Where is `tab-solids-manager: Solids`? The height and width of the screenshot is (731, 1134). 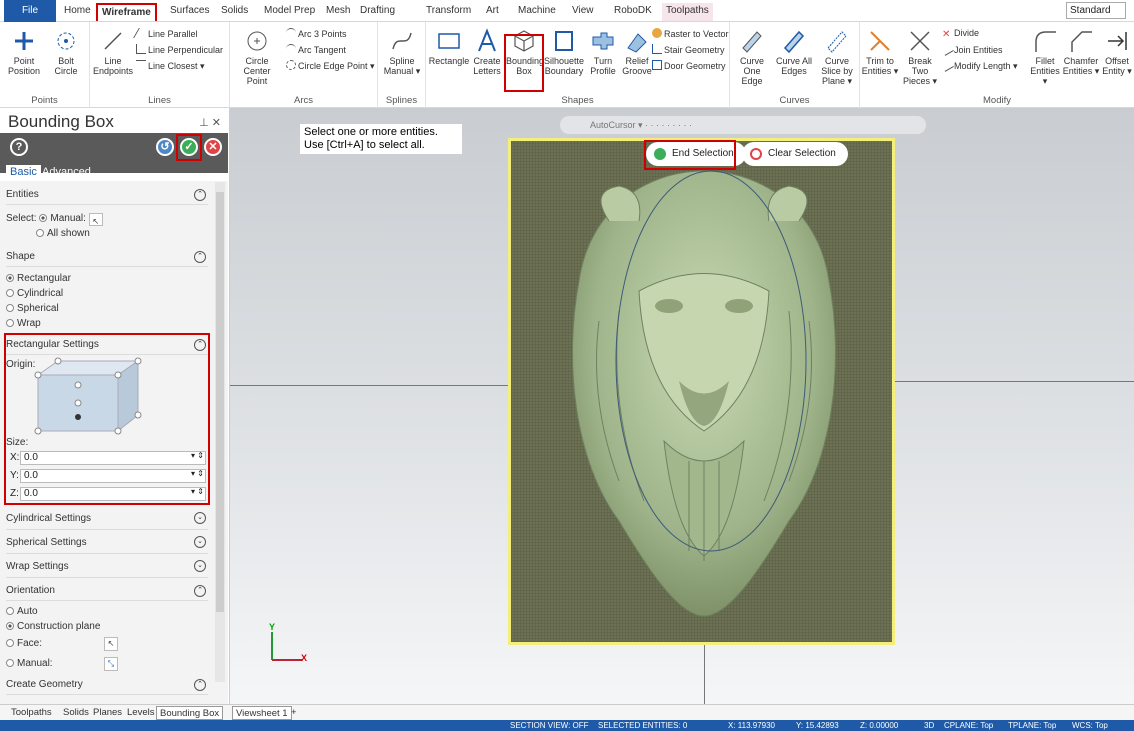 tab-solids-manager: Solids is located at coordinates (76, 713).